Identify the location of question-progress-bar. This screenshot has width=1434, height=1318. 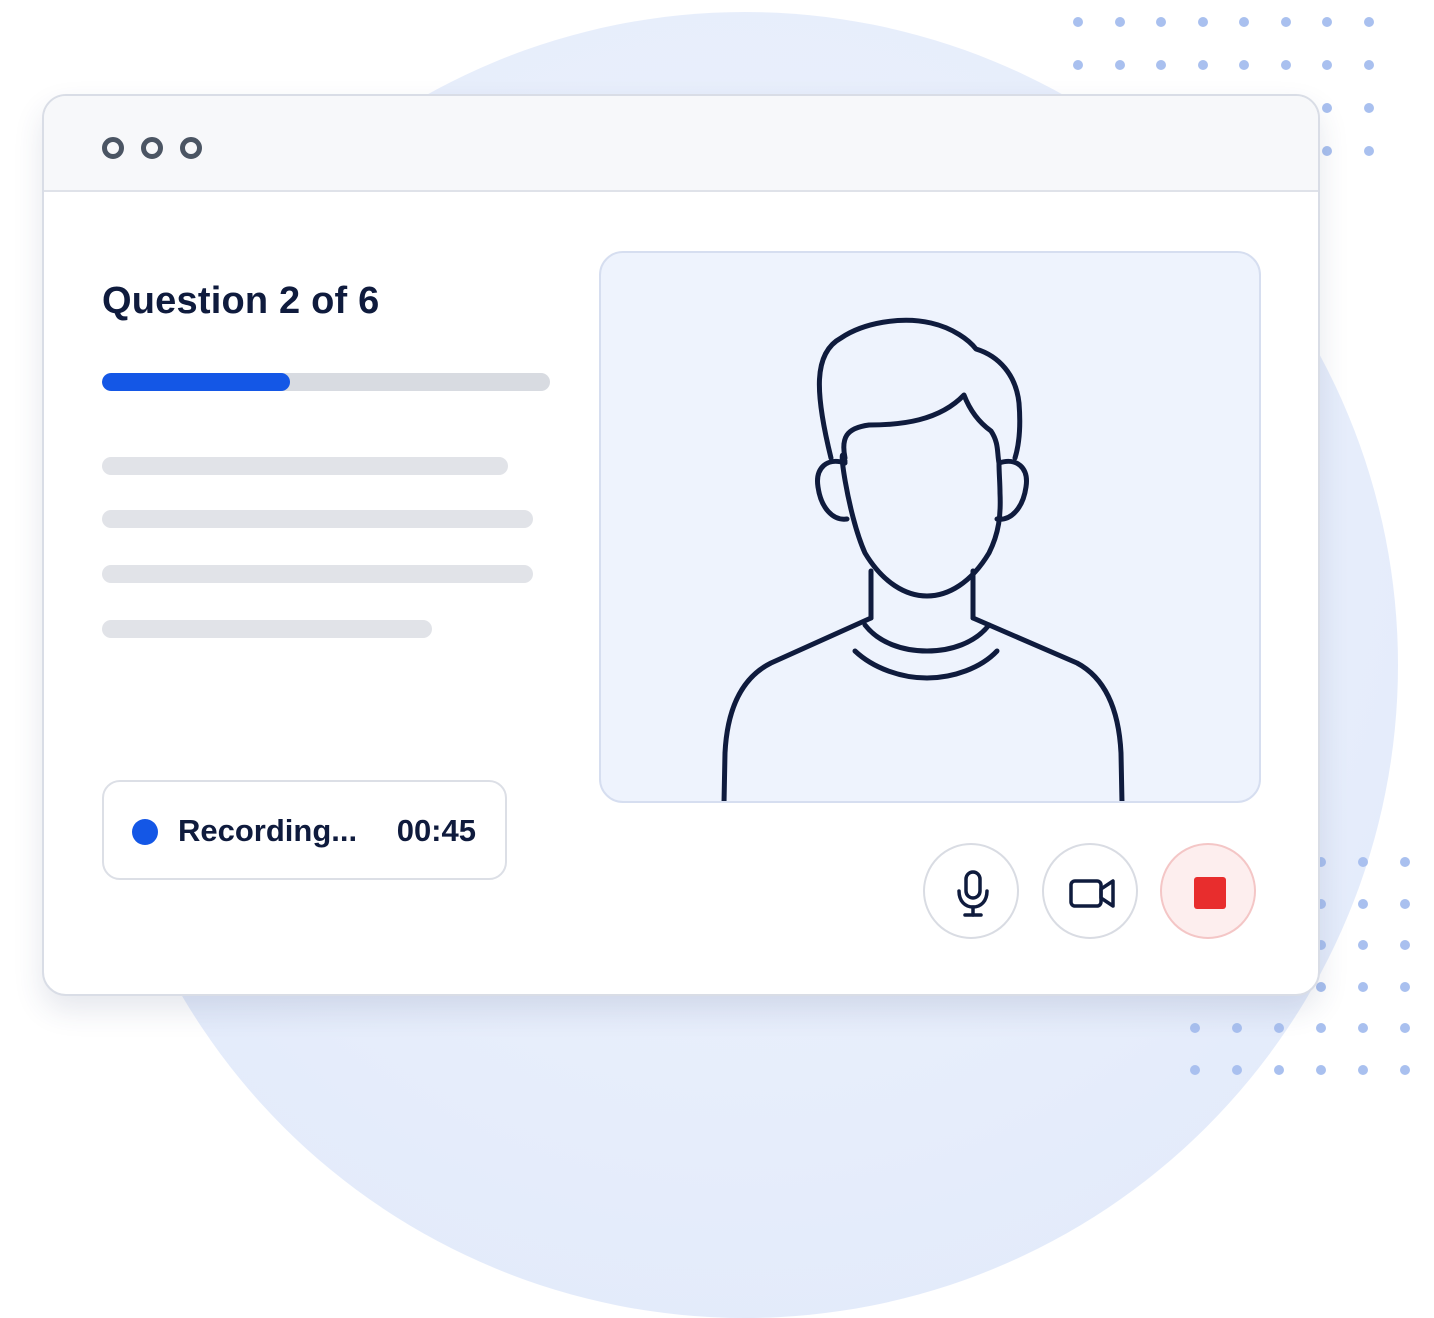
(326, 382).